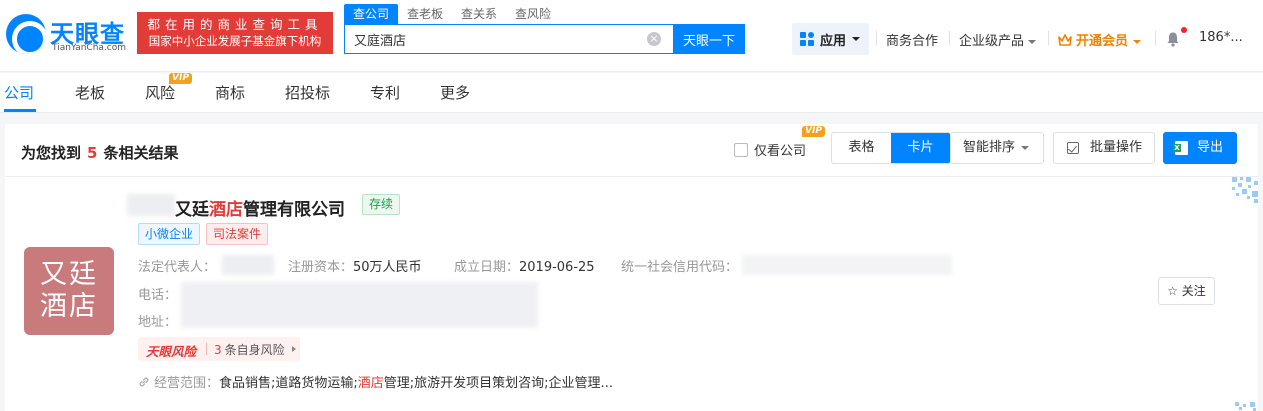 This screenshot has width=1263, height=411. I want to click on phone-label: 电话：, so click(158, 295).